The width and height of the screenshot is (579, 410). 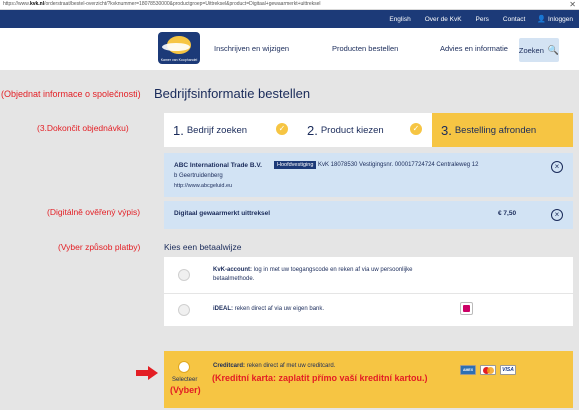 I want to click on kvk-logo: Kamer van Koophandel, so click(x=179, y=48).